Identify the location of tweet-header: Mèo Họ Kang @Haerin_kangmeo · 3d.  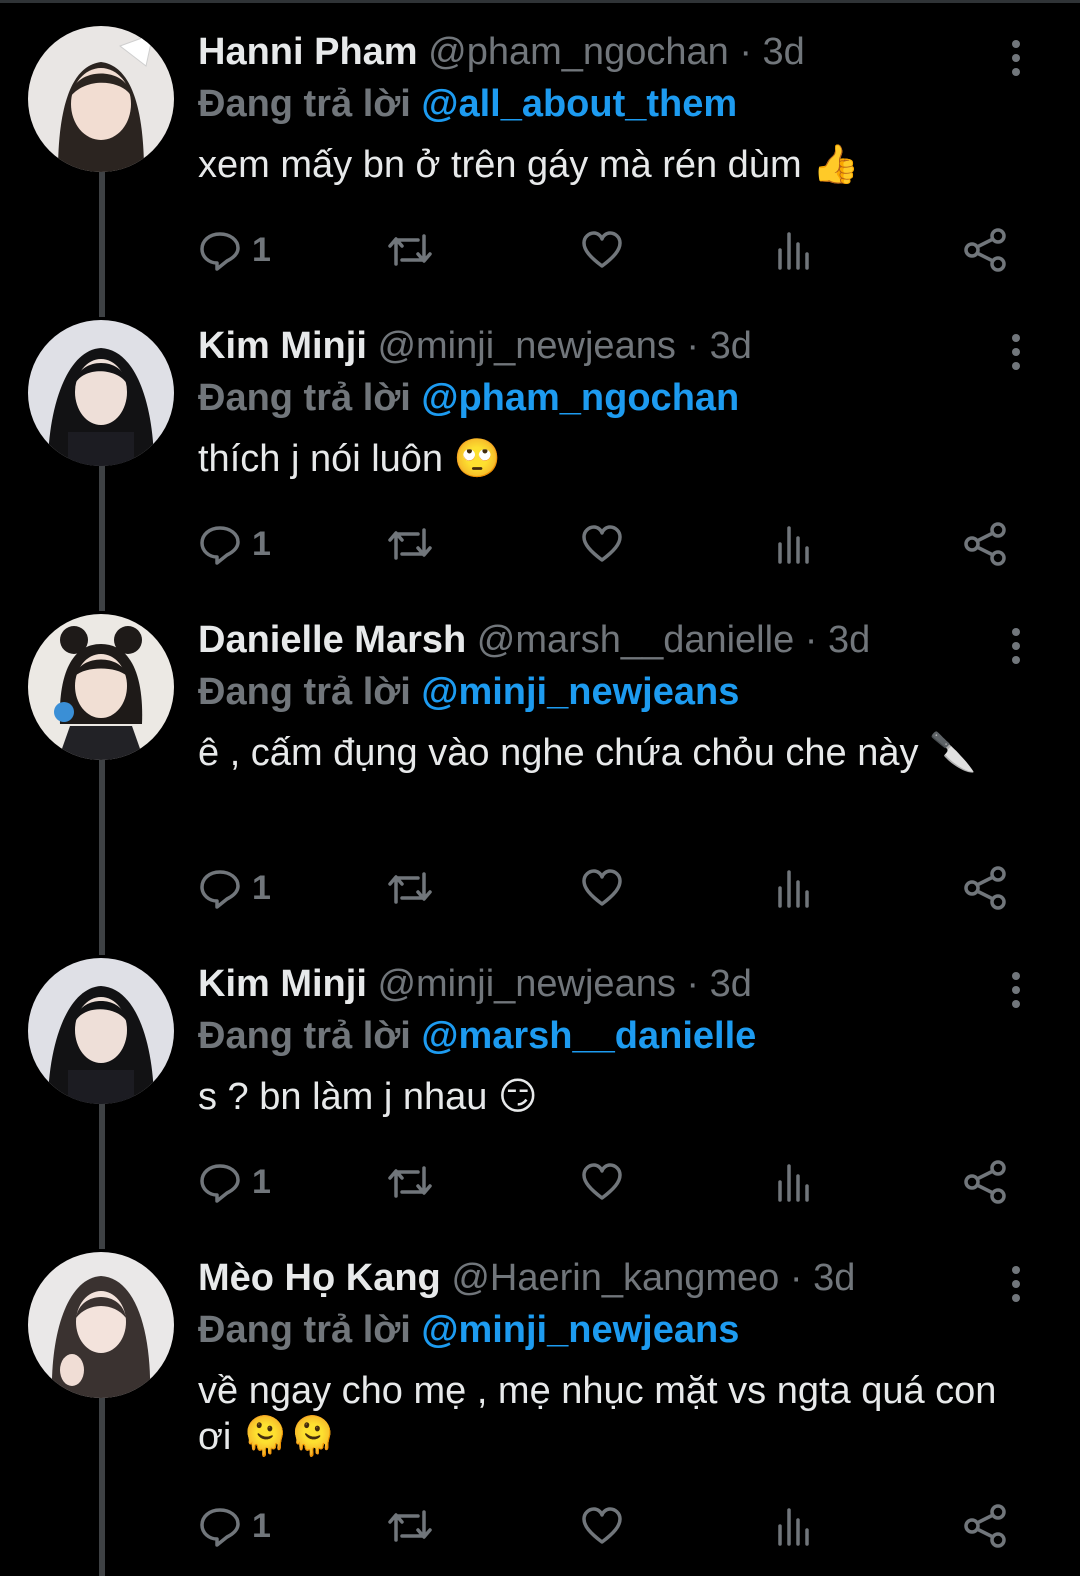
(608, 1278).